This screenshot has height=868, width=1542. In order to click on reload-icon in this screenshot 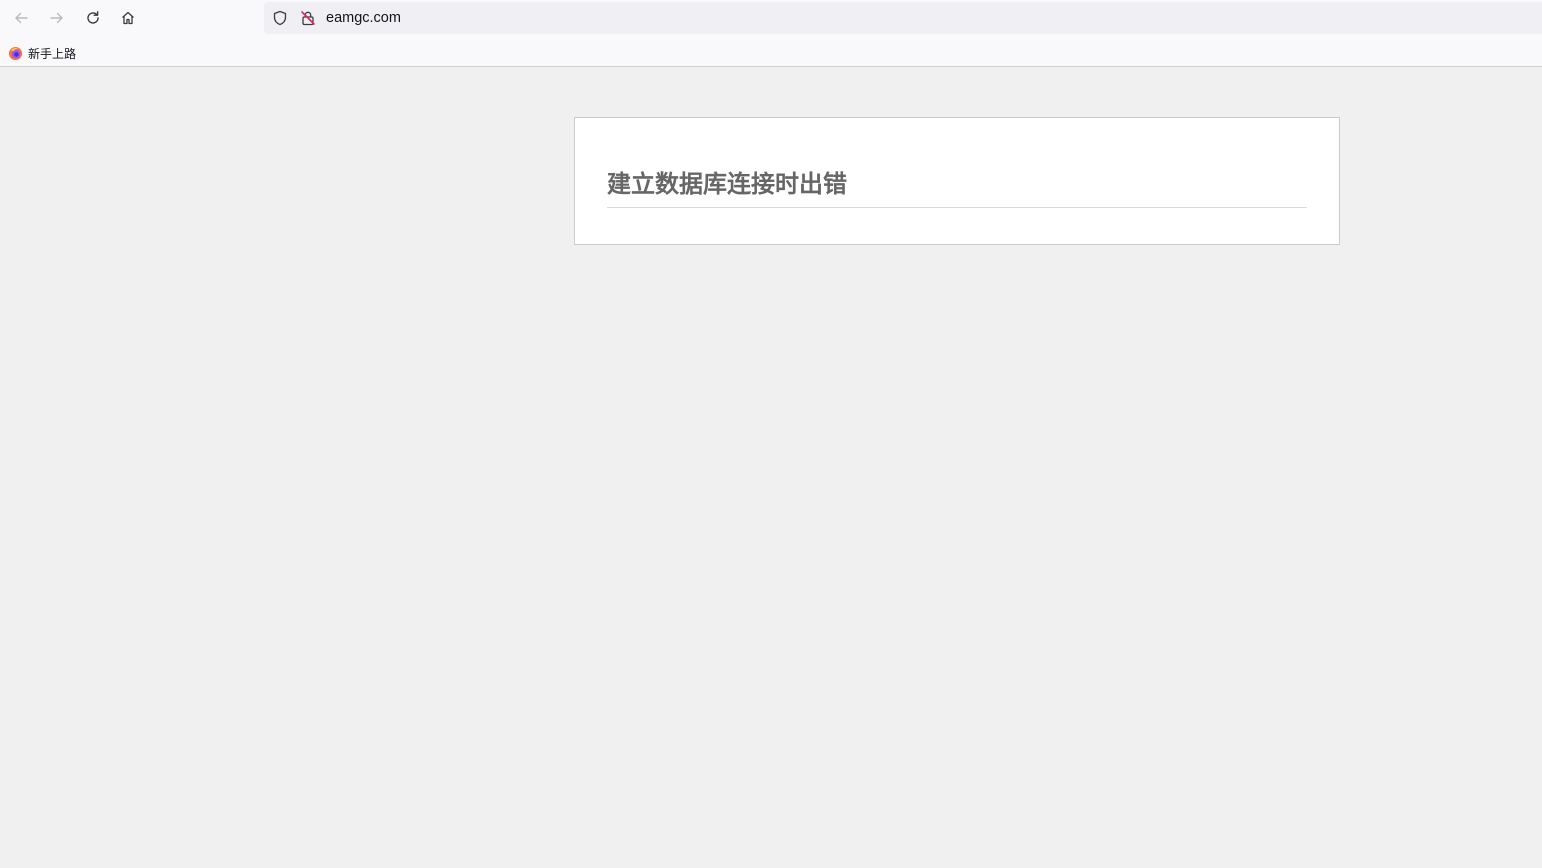, I will do `click(93, 17)`.